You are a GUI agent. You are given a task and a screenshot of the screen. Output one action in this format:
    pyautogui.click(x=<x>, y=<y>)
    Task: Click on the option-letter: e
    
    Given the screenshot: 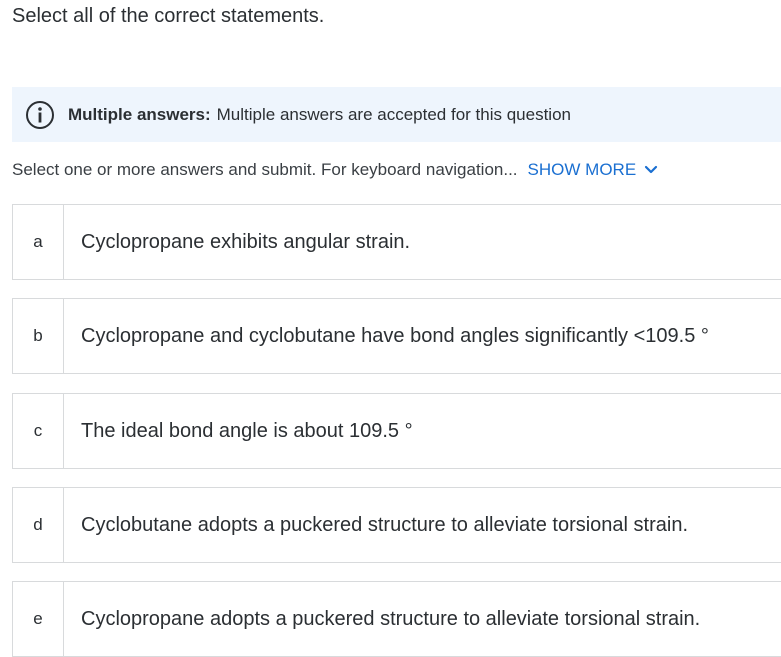 What is the action you would take?
    pyautogui.click(x=38, y=619)
    